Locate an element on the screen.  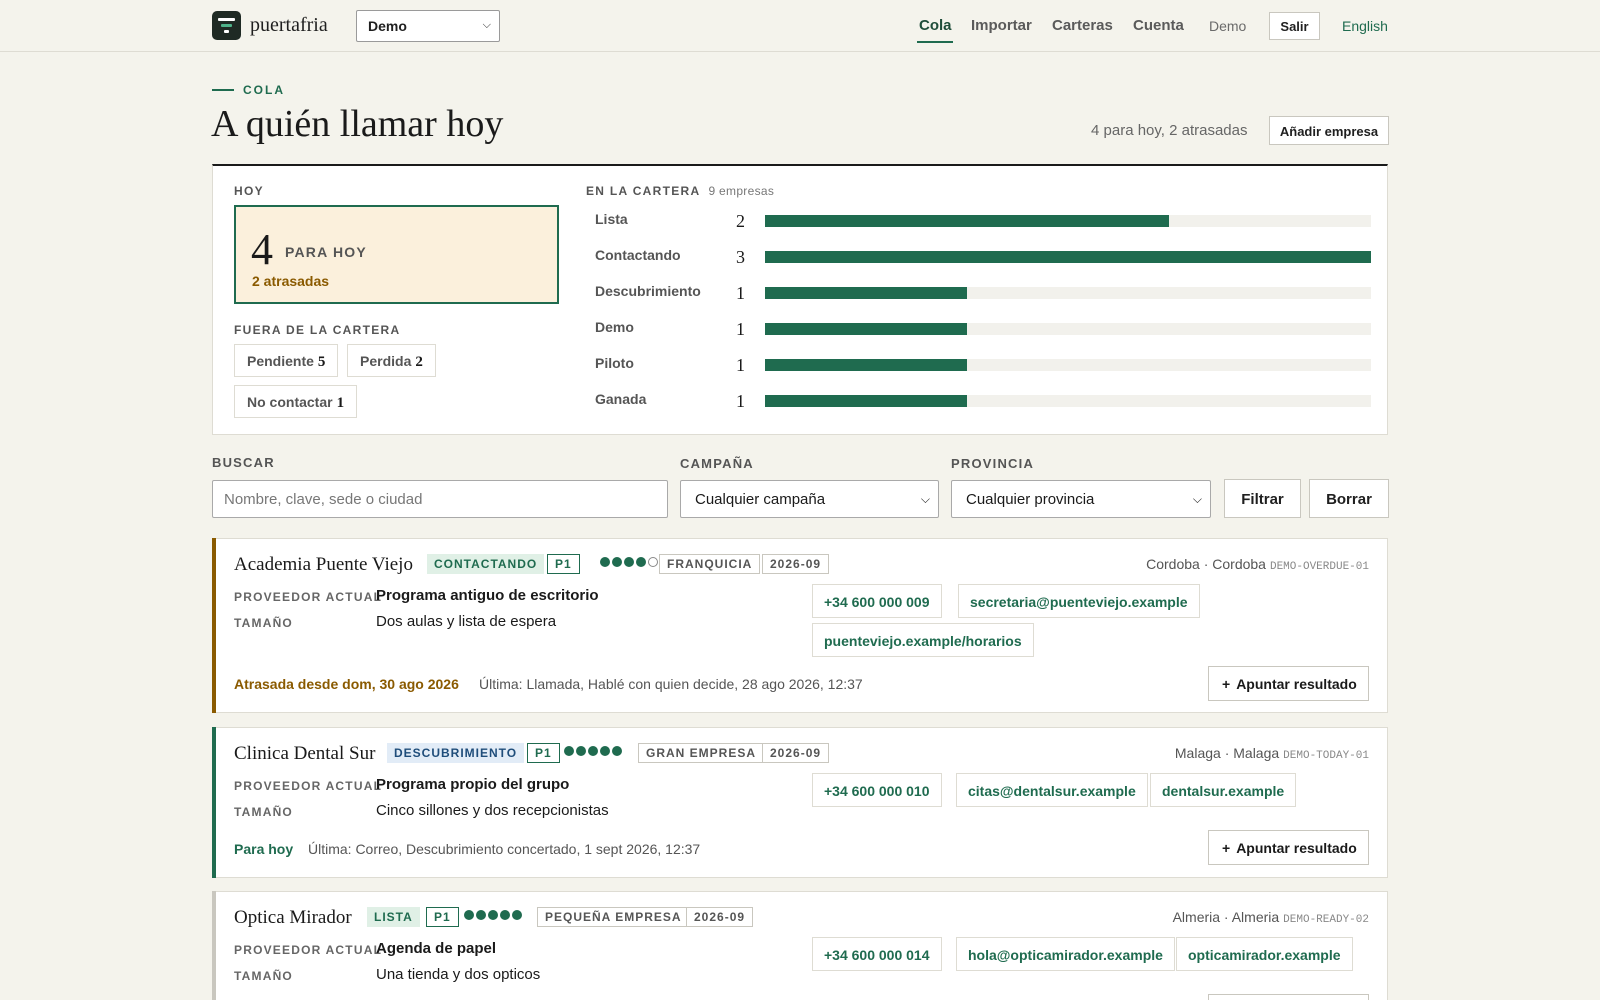
provider-value: Agenda de papel is located at coordinates (436, 948).